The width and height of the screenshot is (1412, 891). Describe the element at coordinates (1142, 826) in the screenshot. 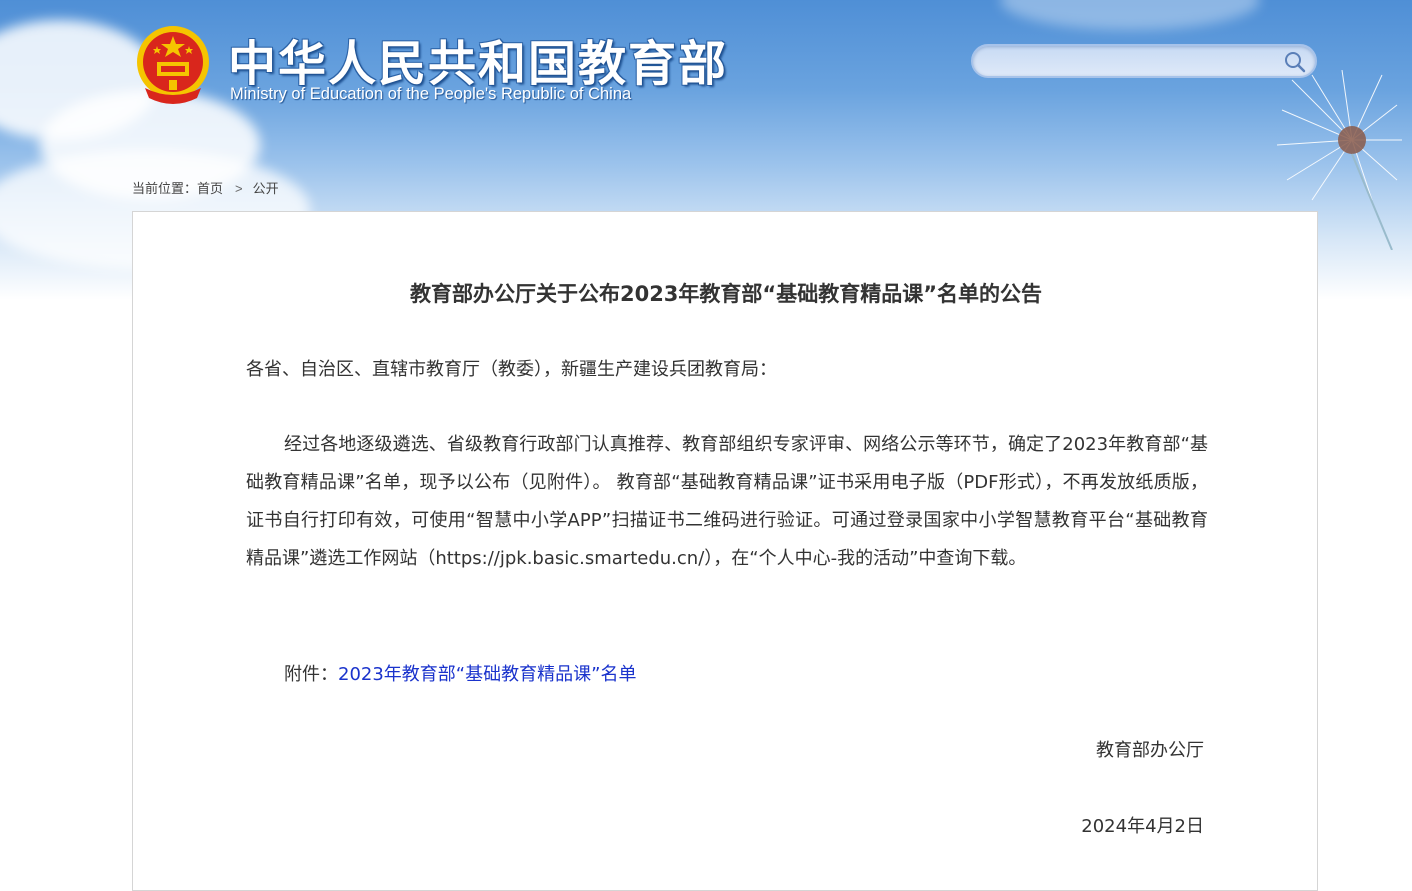

I see `article-date: 2024年4月2日` at that location.